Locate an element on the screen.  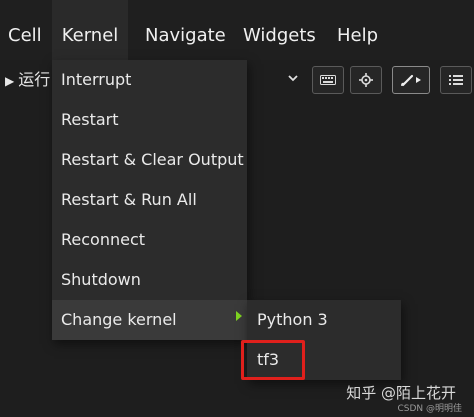
submenu-arrow-icon is located at coordinates (239, 316).